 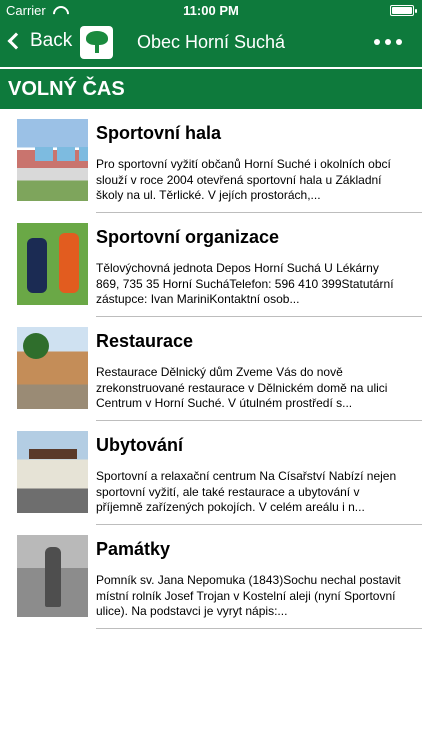 What do you see at coordinates (145, 341) in the screenshot?
I see `item-title: Restaurace` at bounding box center [145, 341].